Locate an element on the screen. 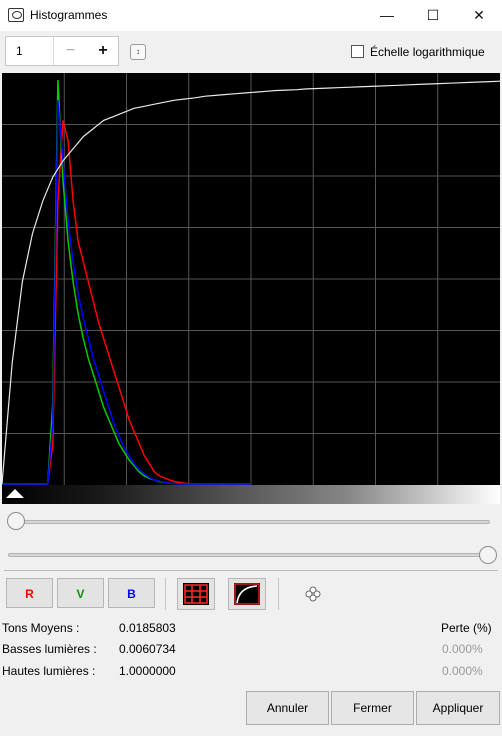 Image resolution: width=502 pixels, height=736 pixels. midtones-label: Tons Moyens : is located at coordinates (41, 628).